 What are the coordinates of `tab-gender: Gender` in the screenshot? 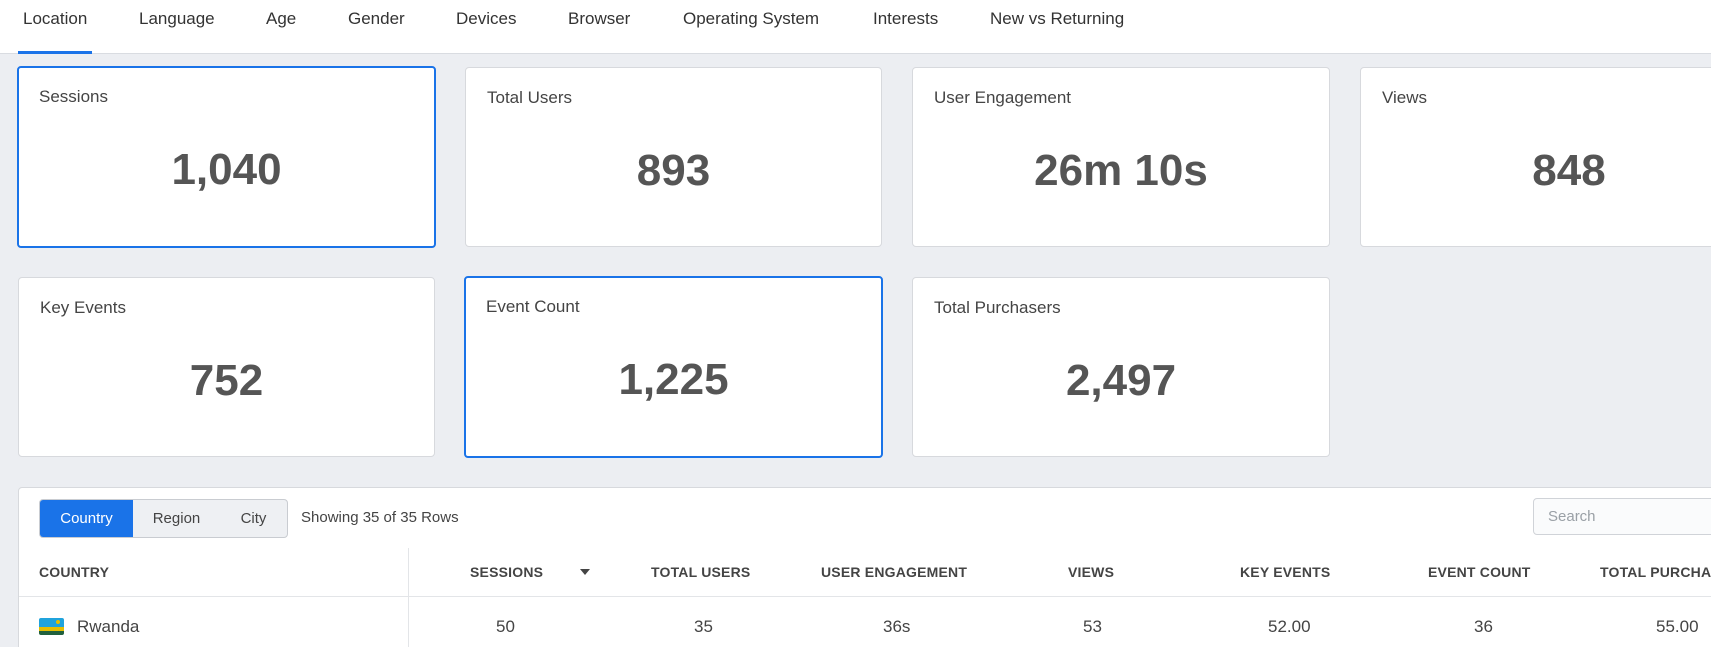 It's located at (376, 26).